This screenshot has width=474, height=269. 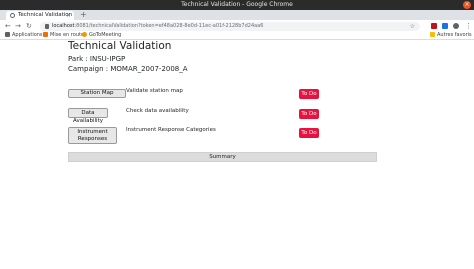 I want to click on globe-icon, so click(x=12, y=15).